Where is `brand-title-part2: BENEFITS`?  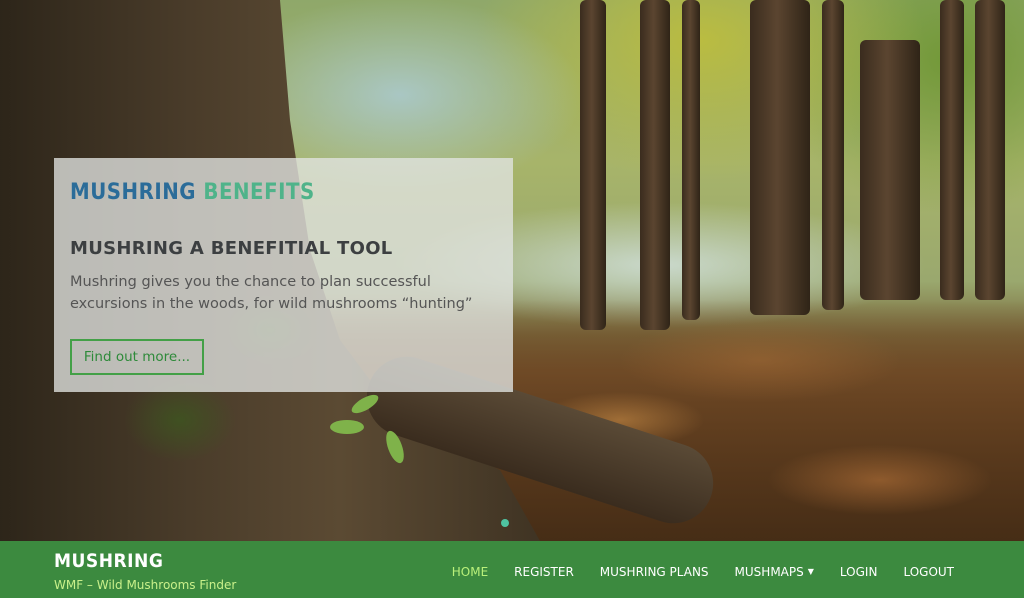
brand-title-part2: BENEFITS is located at coordinates (259, 192).